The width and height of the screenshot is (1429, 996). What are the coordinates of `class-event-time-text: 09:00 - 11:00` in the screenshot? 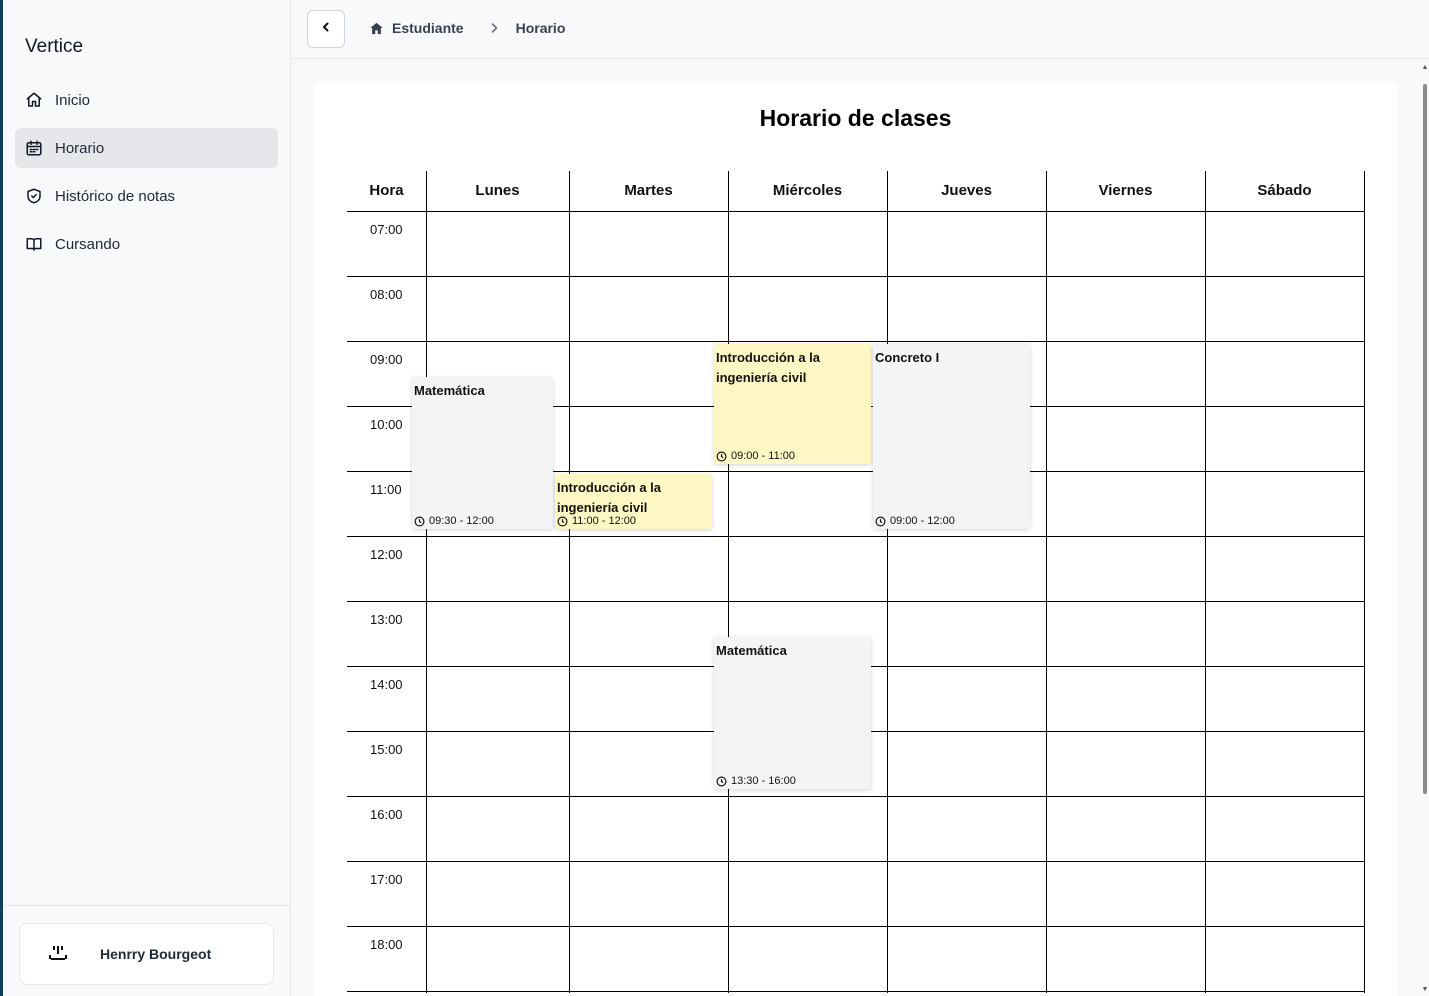 It's located at (763, 456).